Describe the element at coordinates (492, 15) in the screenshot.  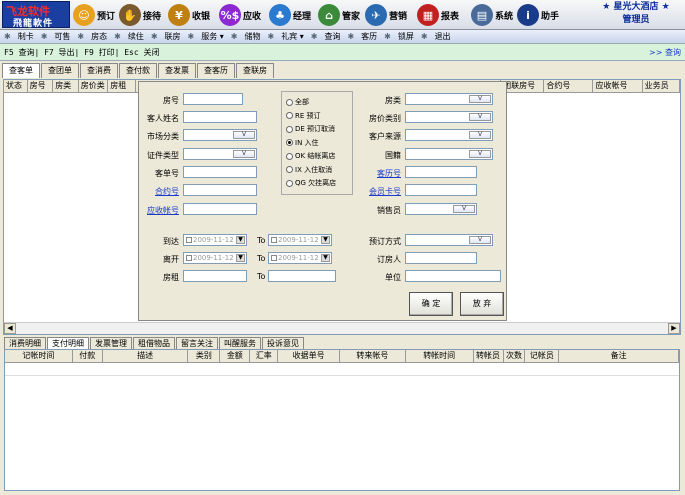
I see `toolbar-button-9: ▤ 系统` at that location.